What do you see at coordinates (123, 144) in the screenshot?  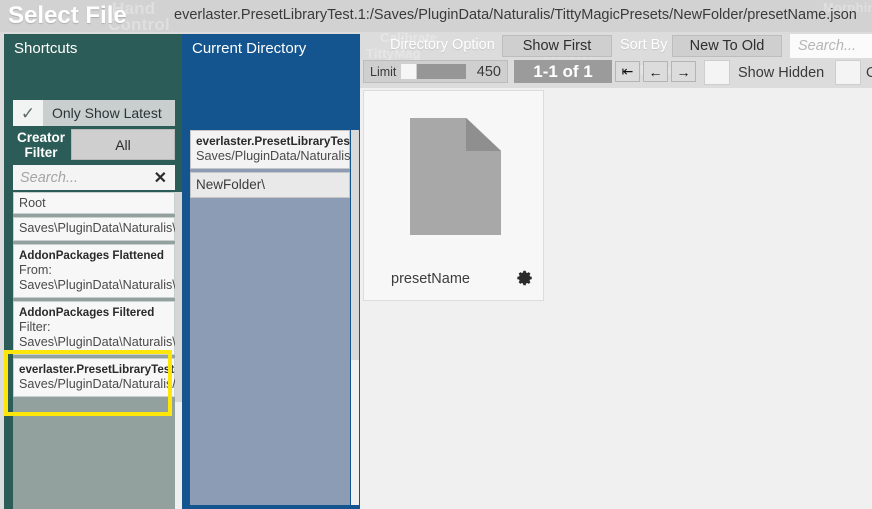 I see `creator-filter-button: All` at bounding box center [123, 144].